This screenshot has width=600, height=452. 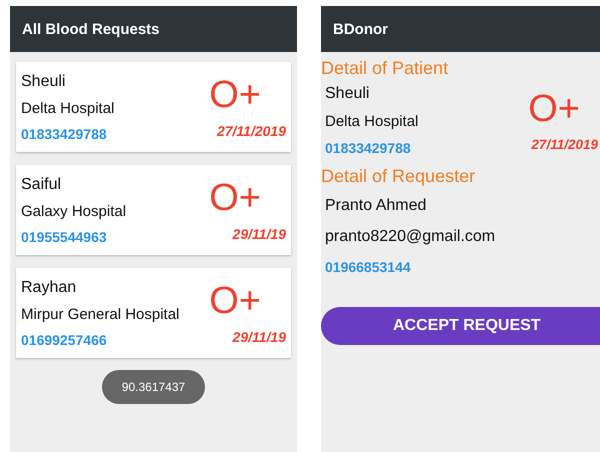 What do you see at coordinates (410, 237) in the screenshot?
I see `requester-email: pranto8220@gmail.com` at bounding box center [410, 237].